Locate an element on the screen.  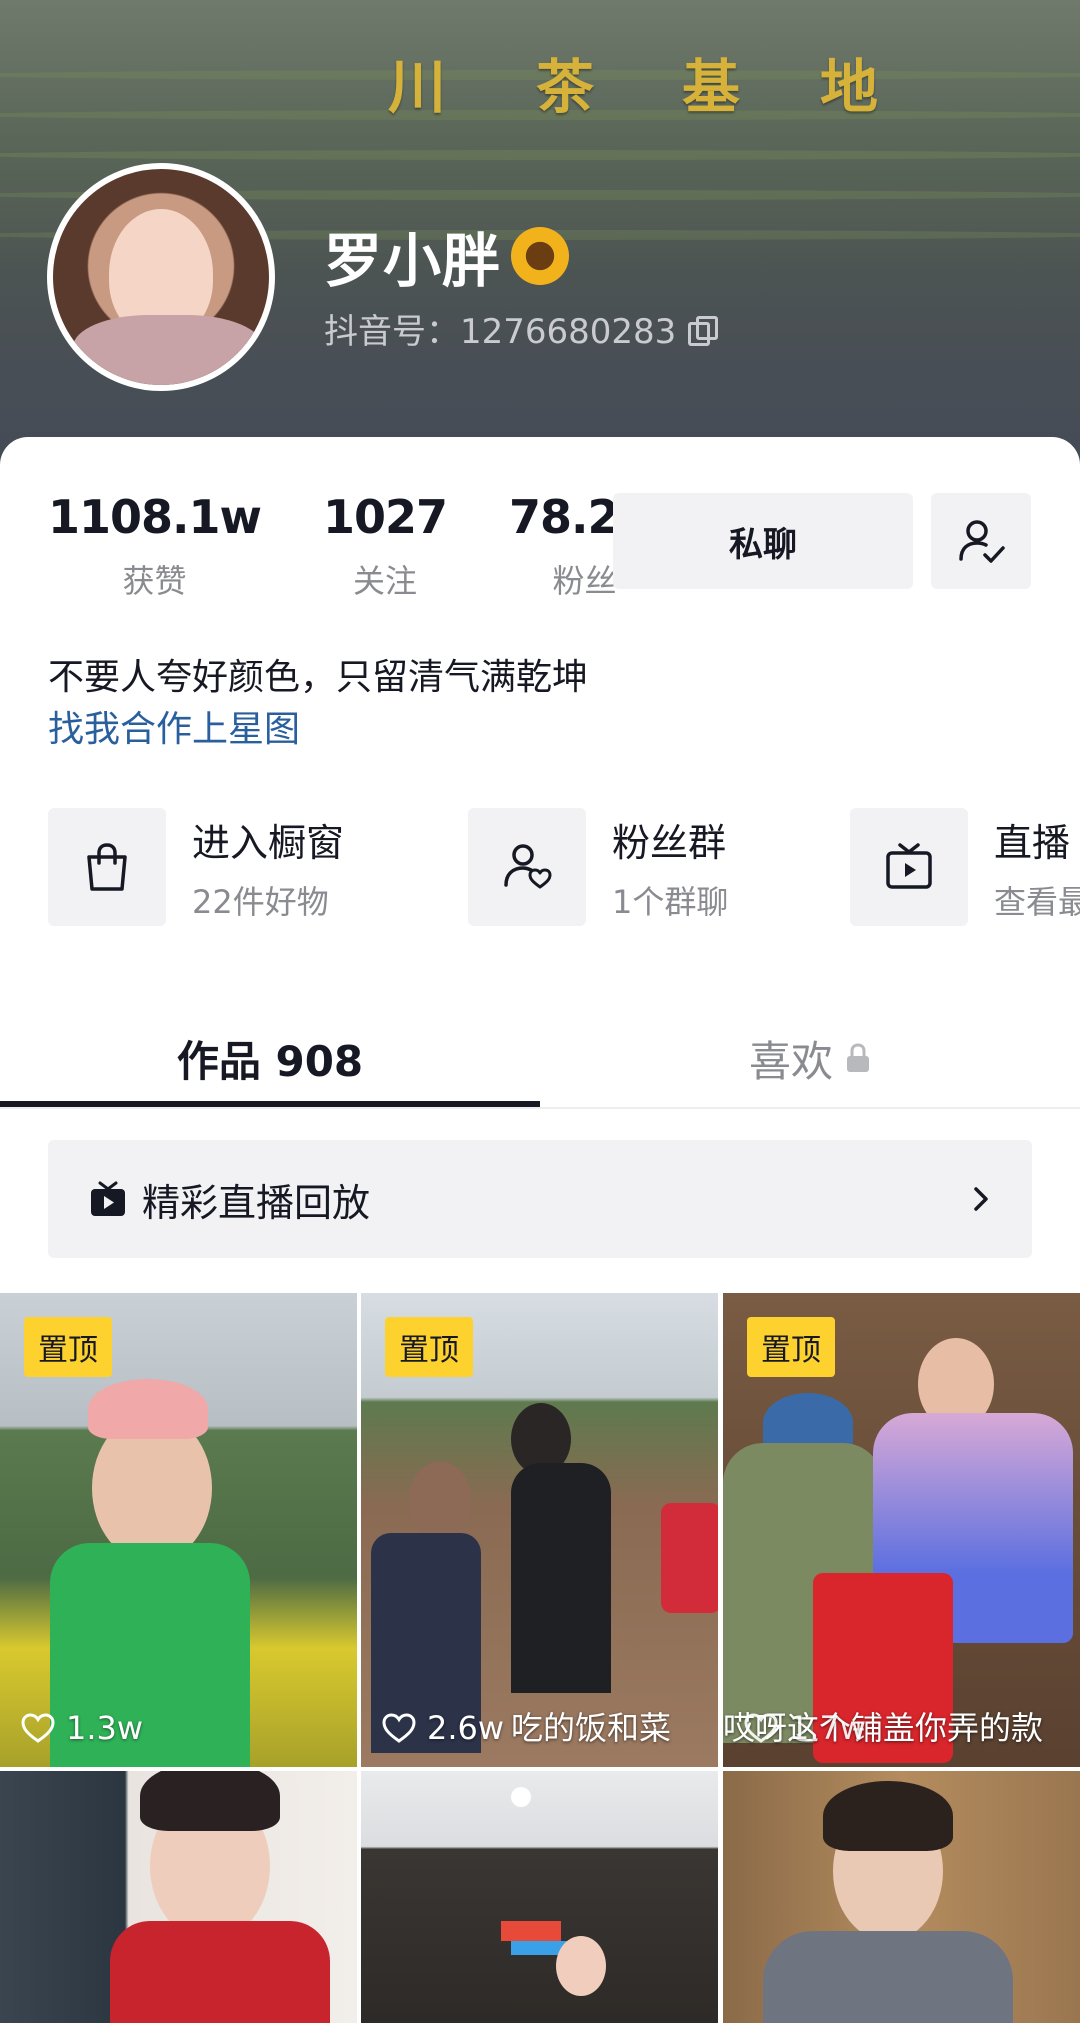
live-replay-label: 精彩直播回放 is located at coordinates (256, 1202).